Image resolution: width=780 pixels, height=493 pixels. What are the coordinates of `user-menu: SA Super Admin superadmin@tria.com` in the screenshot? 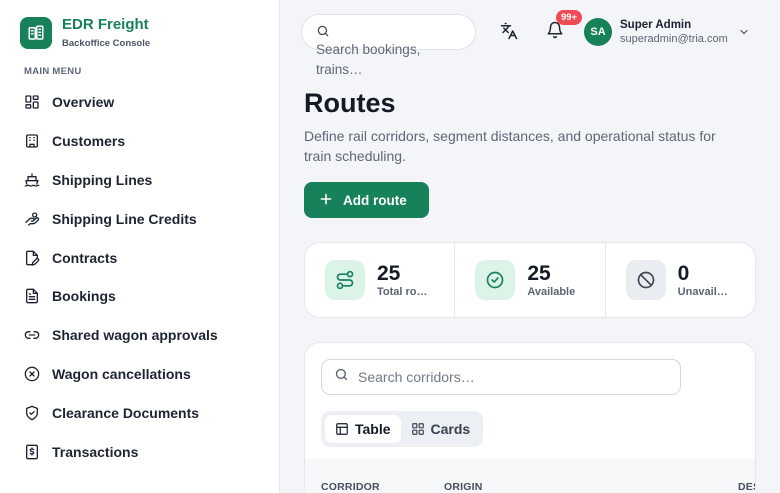 It's located at (667, 32).